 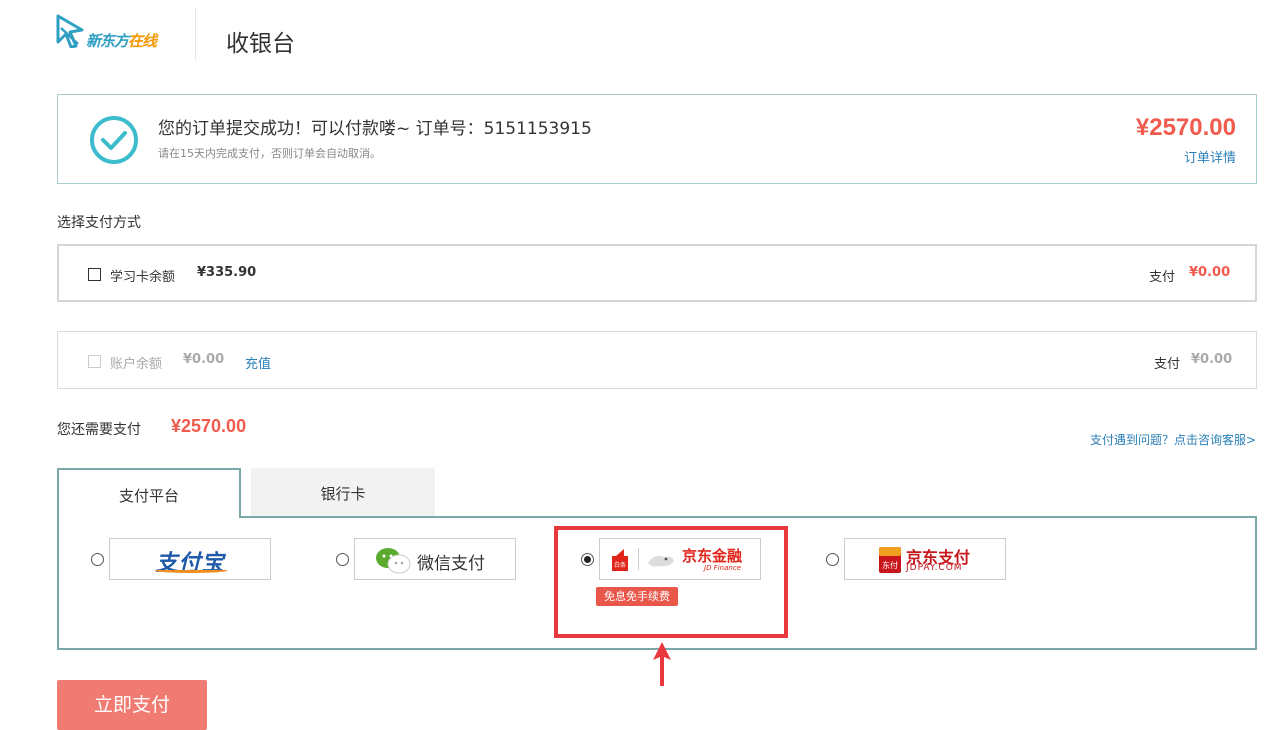 What do you see at coordinates (132, 705) in the screenshot?
I see `pay-now-button: 立即支付` at bounding box center [132, 705].